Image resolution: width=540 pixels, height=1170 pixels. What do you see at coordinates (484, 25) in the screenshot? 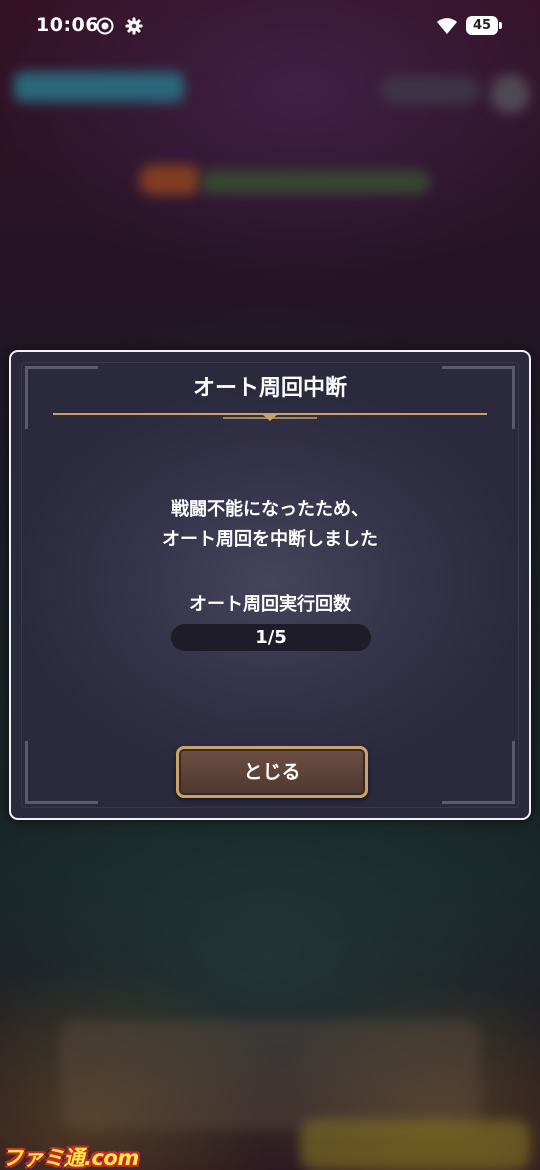
I see `battery-icon: 45` at bounding box center [484, 25].